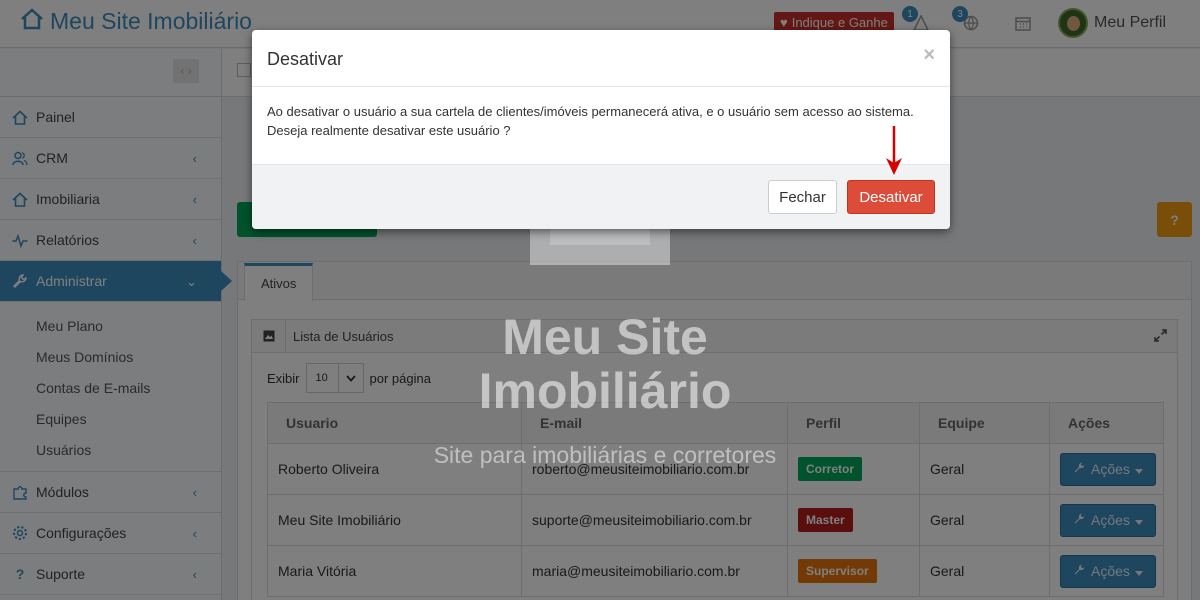 Image resolution: width=1200 pixels, height=600 pixels. What do you see at coordinates (305, 59) in the screenshot?
I see `modal-title: Desativar` at bounding box center [305, 59].